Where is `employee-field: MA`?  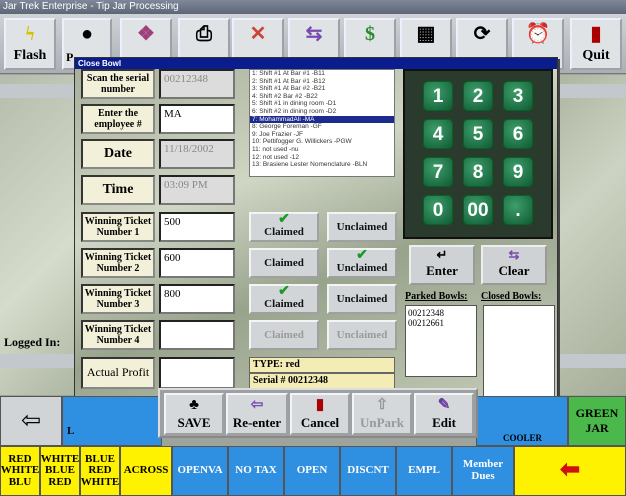
employee-field: MA is located at coordinates (197, 119).